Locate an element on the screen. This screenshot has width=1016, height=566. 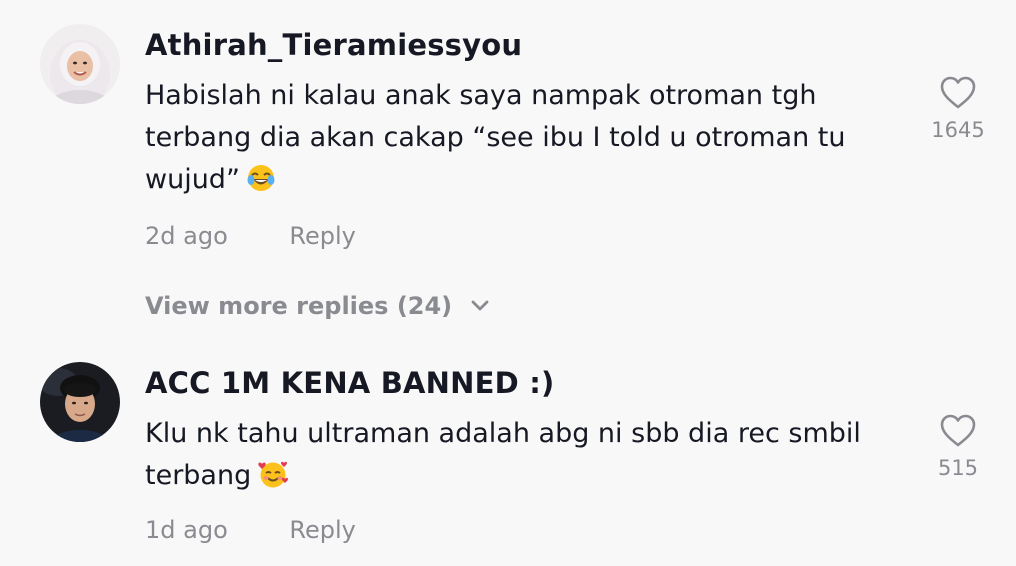
comment-username: ACC 1M KENA BANNED :) is located at coordinates (349, 383).